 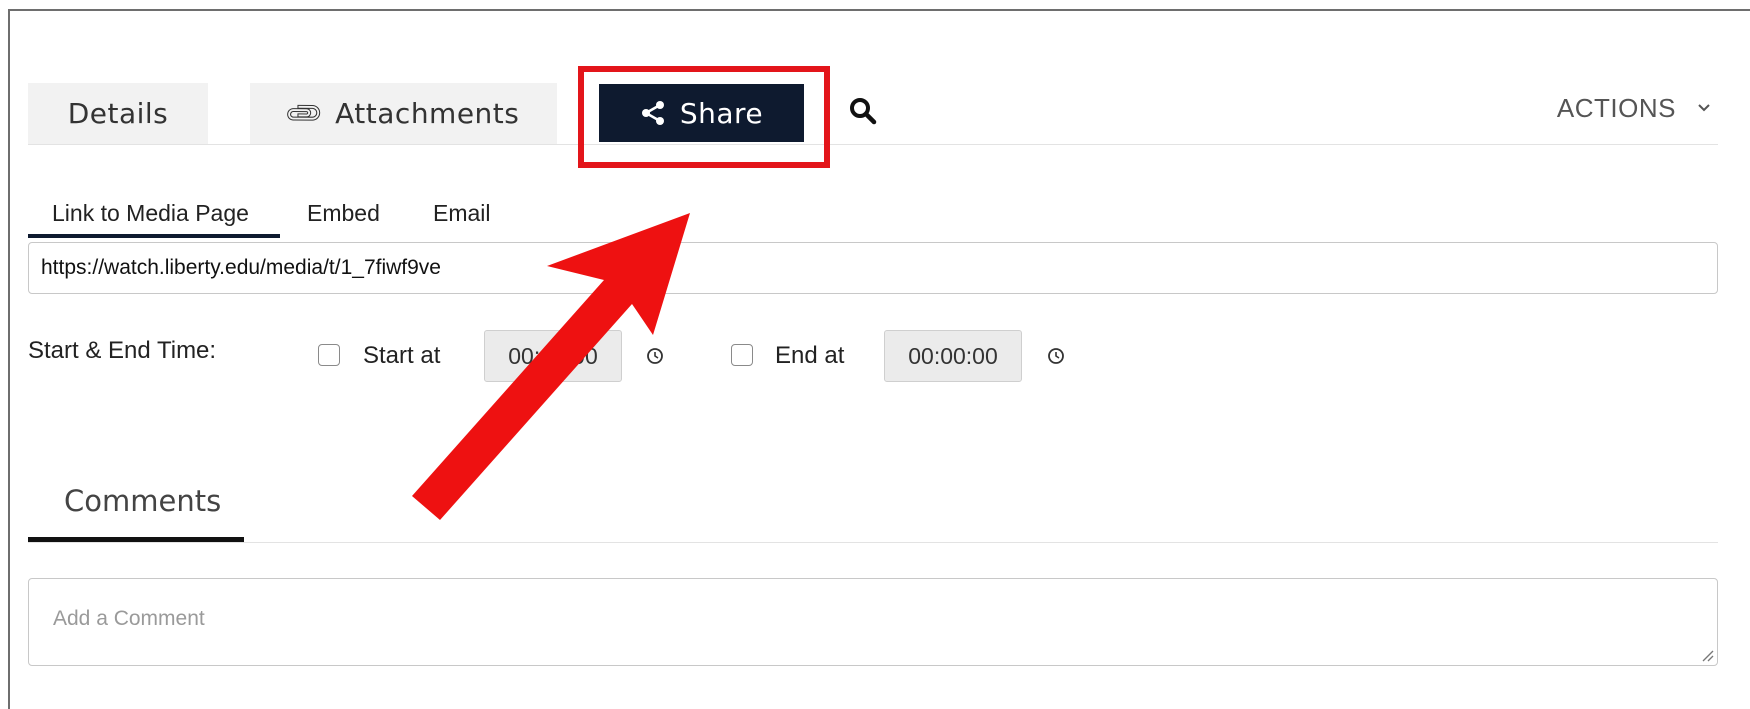 What do you see at coordinates (150, 213) in the screenshot?
I see `subtab-link-to-media-page: Link to Media Page` at bounding box center [150, 213].